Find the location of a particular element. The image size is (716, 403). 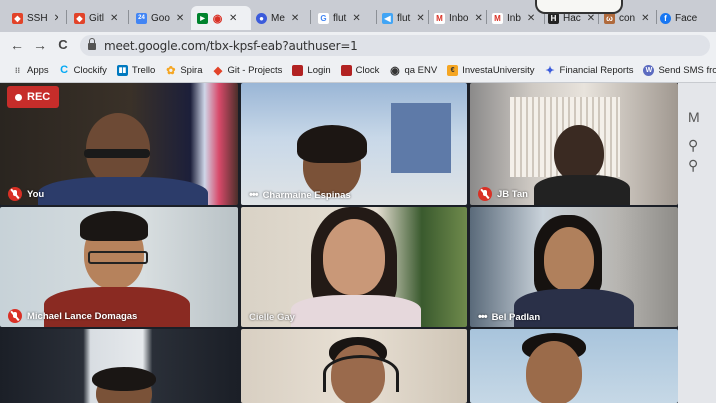

recording-icon: ◉ is located at coordinates (217, 18).